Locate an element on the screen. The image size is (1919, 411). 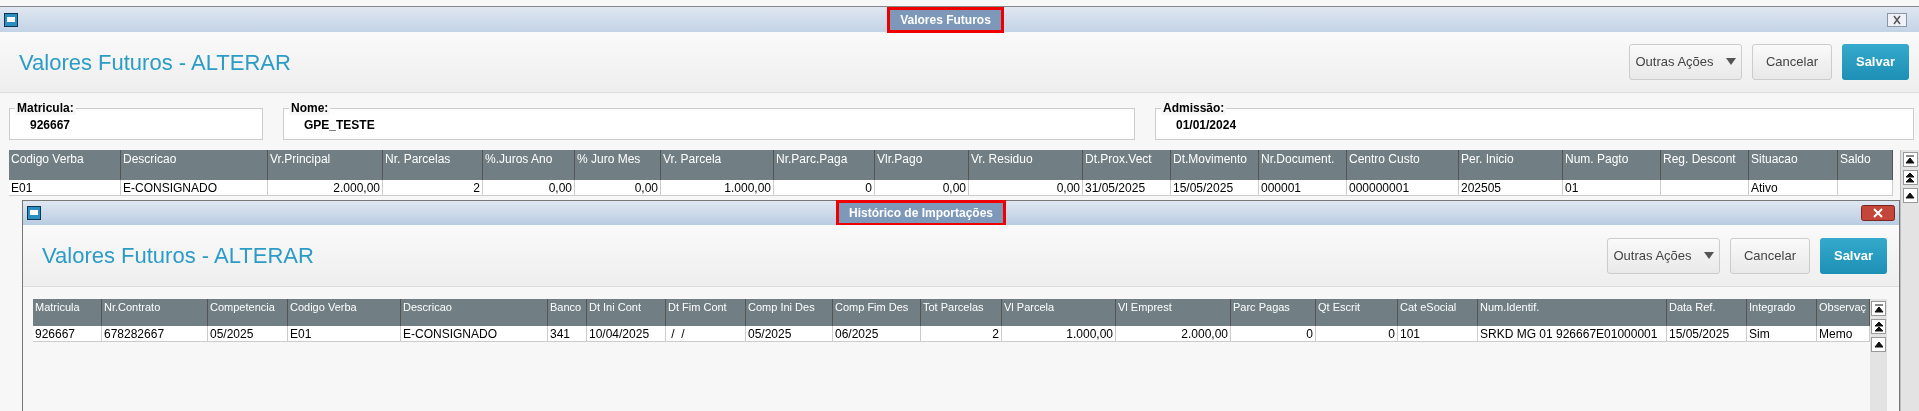
table-cell: SRKD MG 01 926667E01000001 is located at coordinates (1572, 334).